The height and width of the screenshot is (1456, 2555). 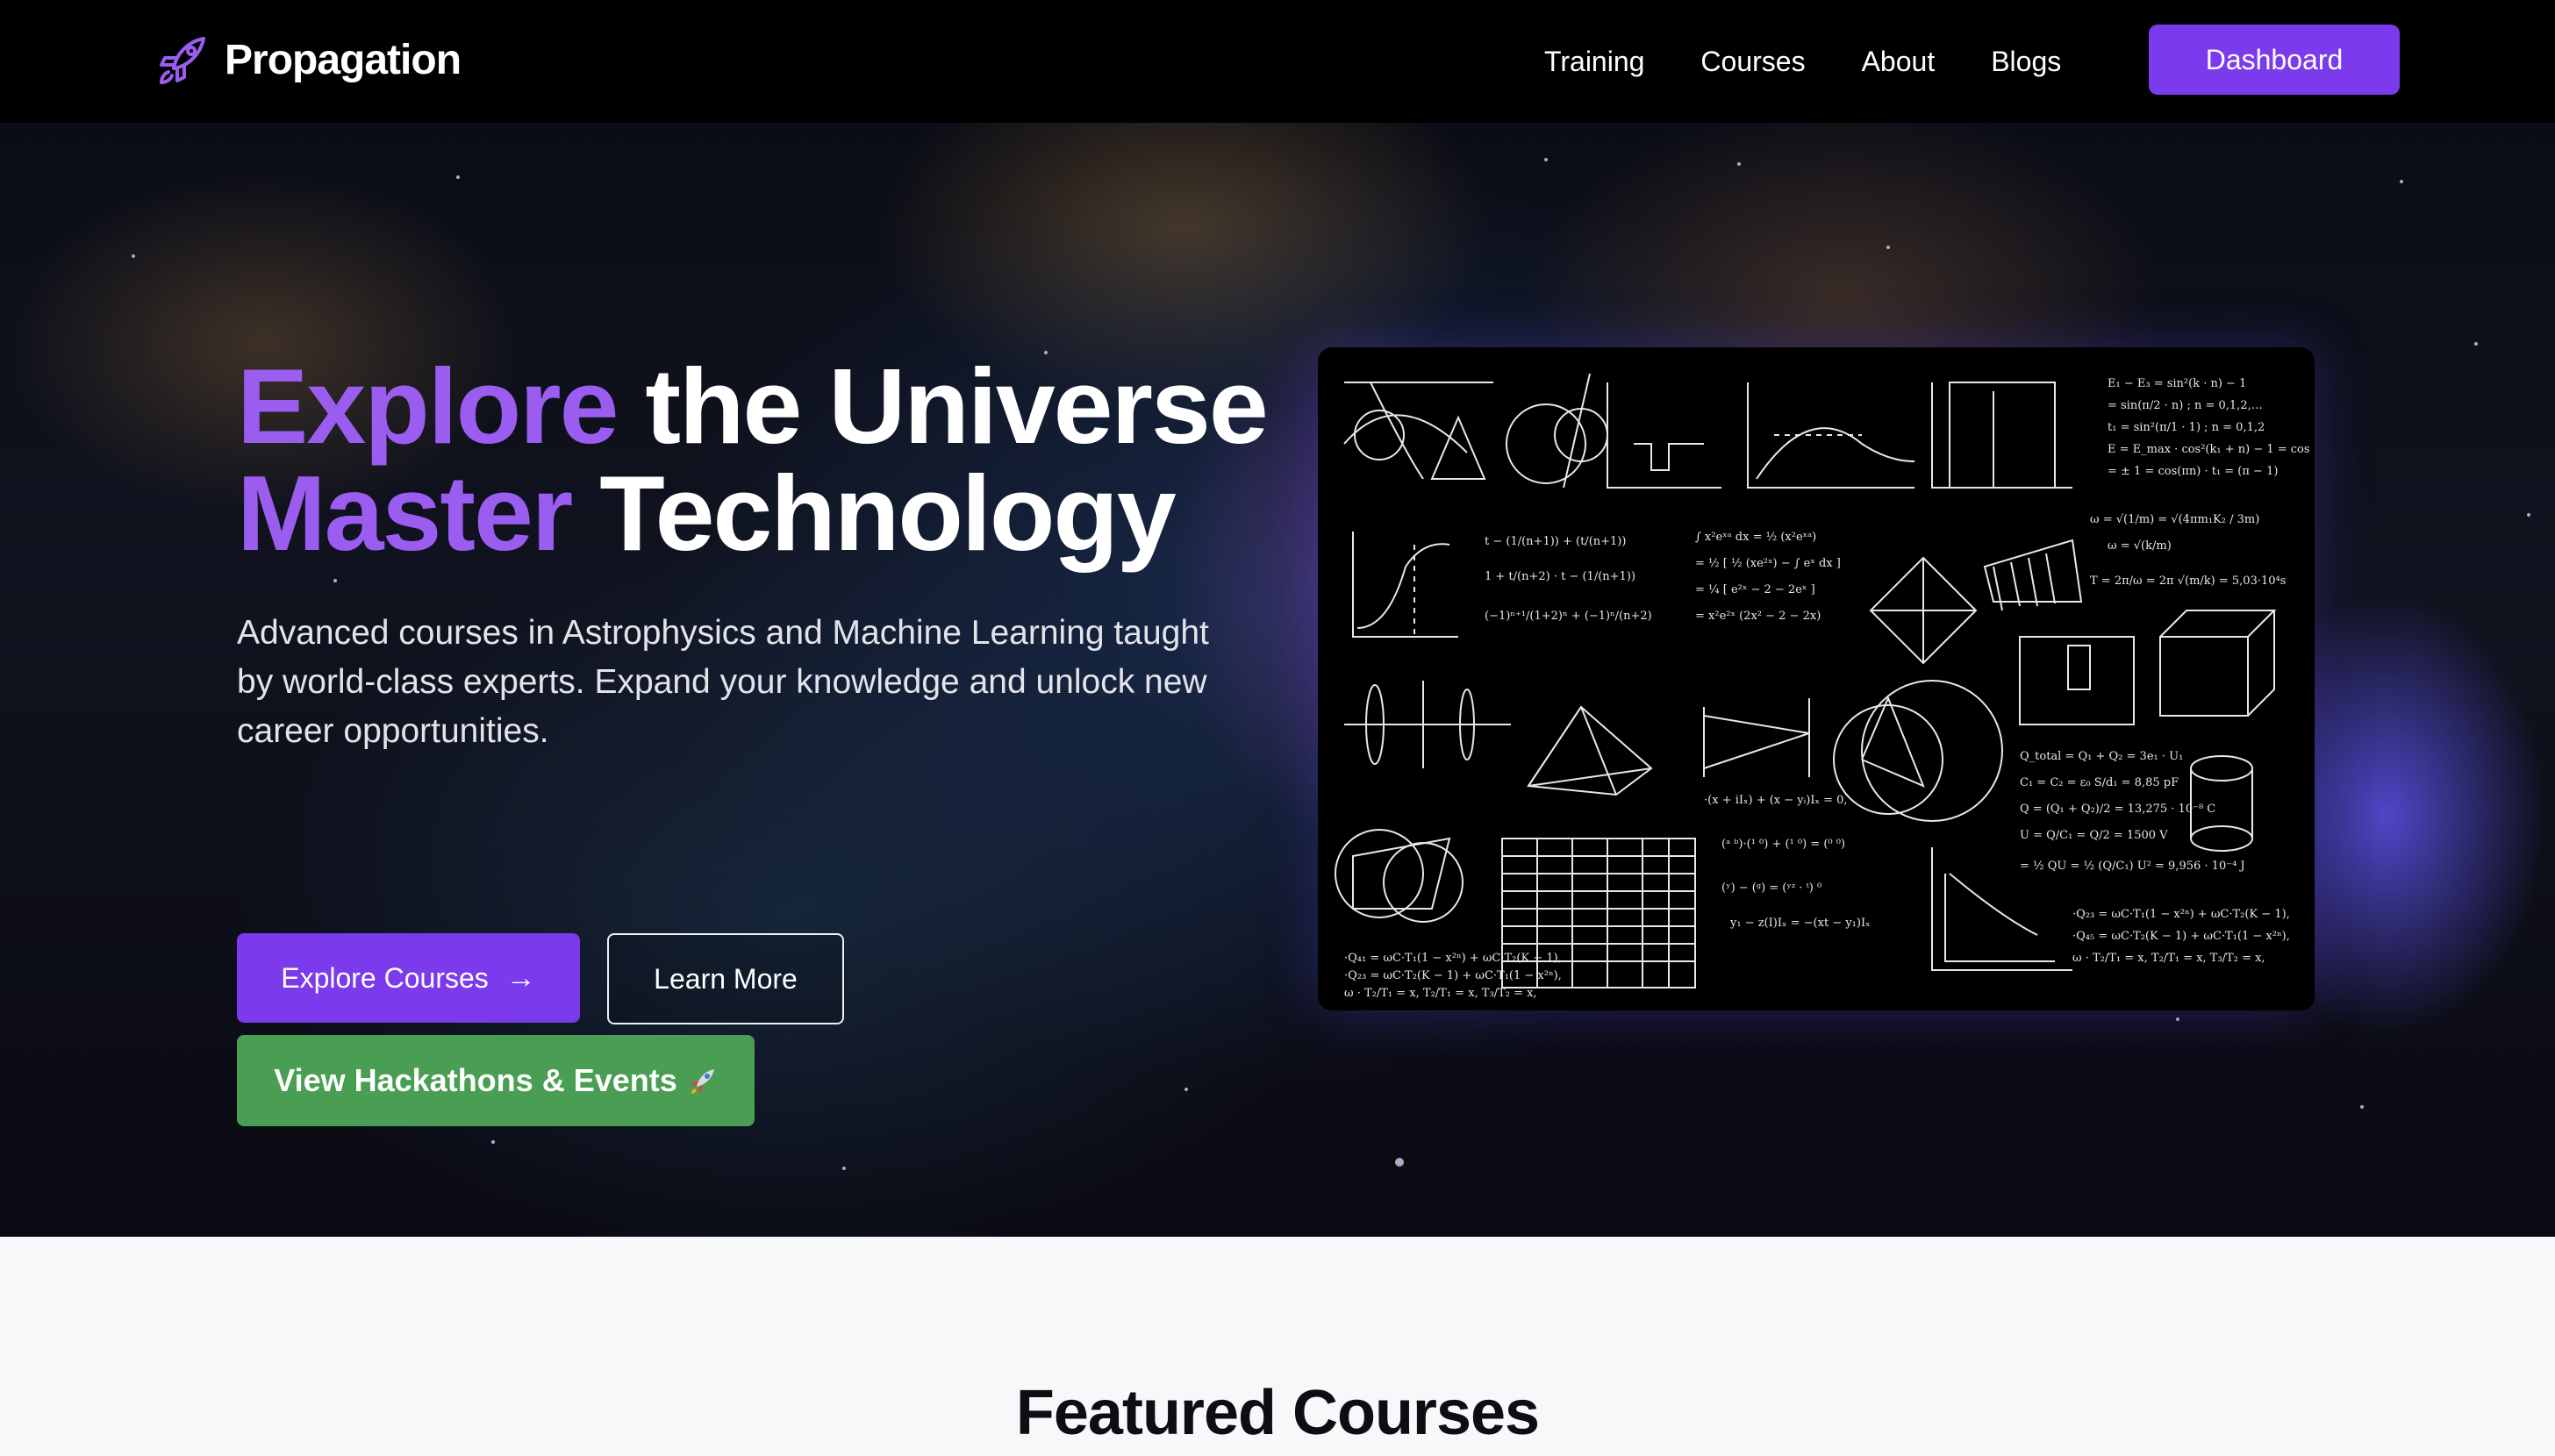 I want to click on nav-links: Training Courses About Blogs, so click(x=1802, y=61).